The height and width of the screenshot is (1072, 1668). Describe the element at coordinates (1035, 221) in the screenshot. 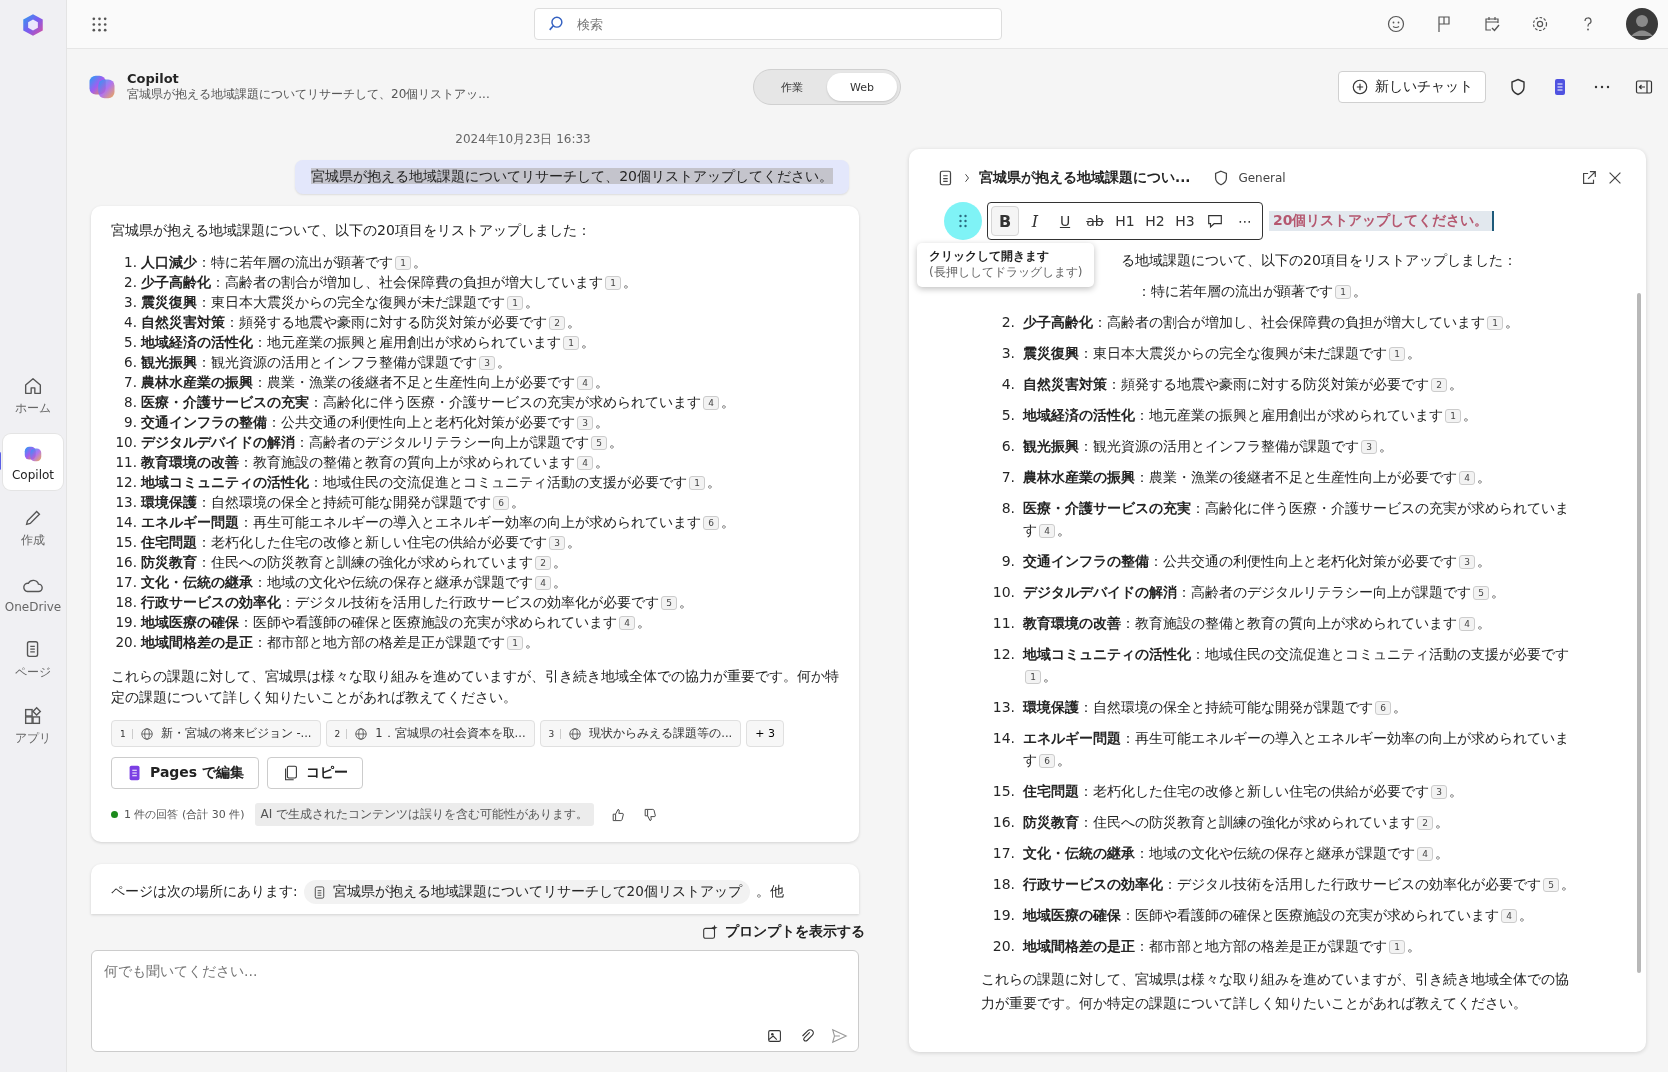

I see `format-button: I` at that location.